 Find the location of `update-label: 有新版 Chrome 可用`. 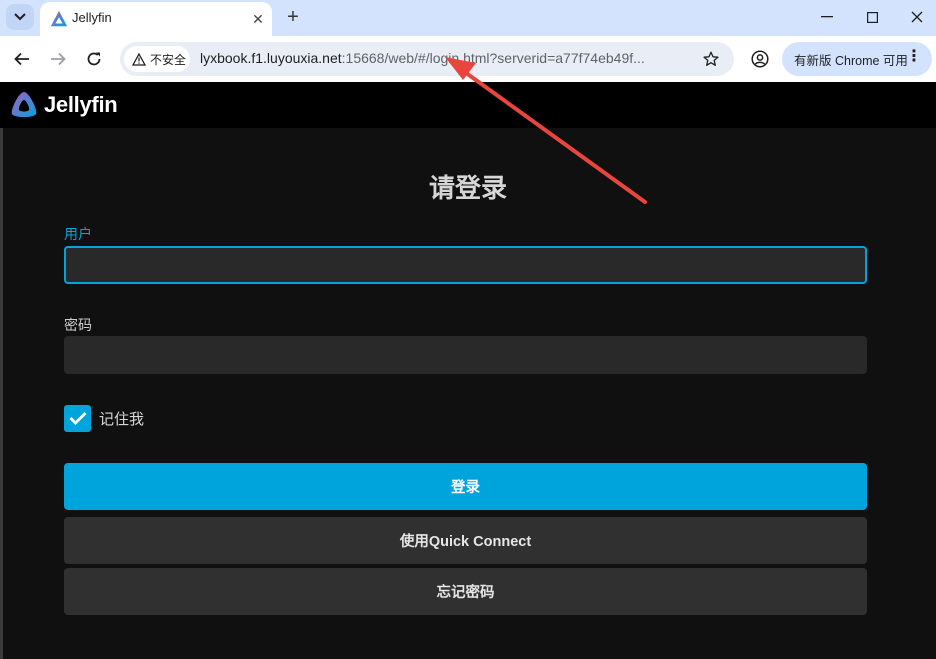

update-label: 有新版 Chrome 可用 is located at coordinates (851, 60).